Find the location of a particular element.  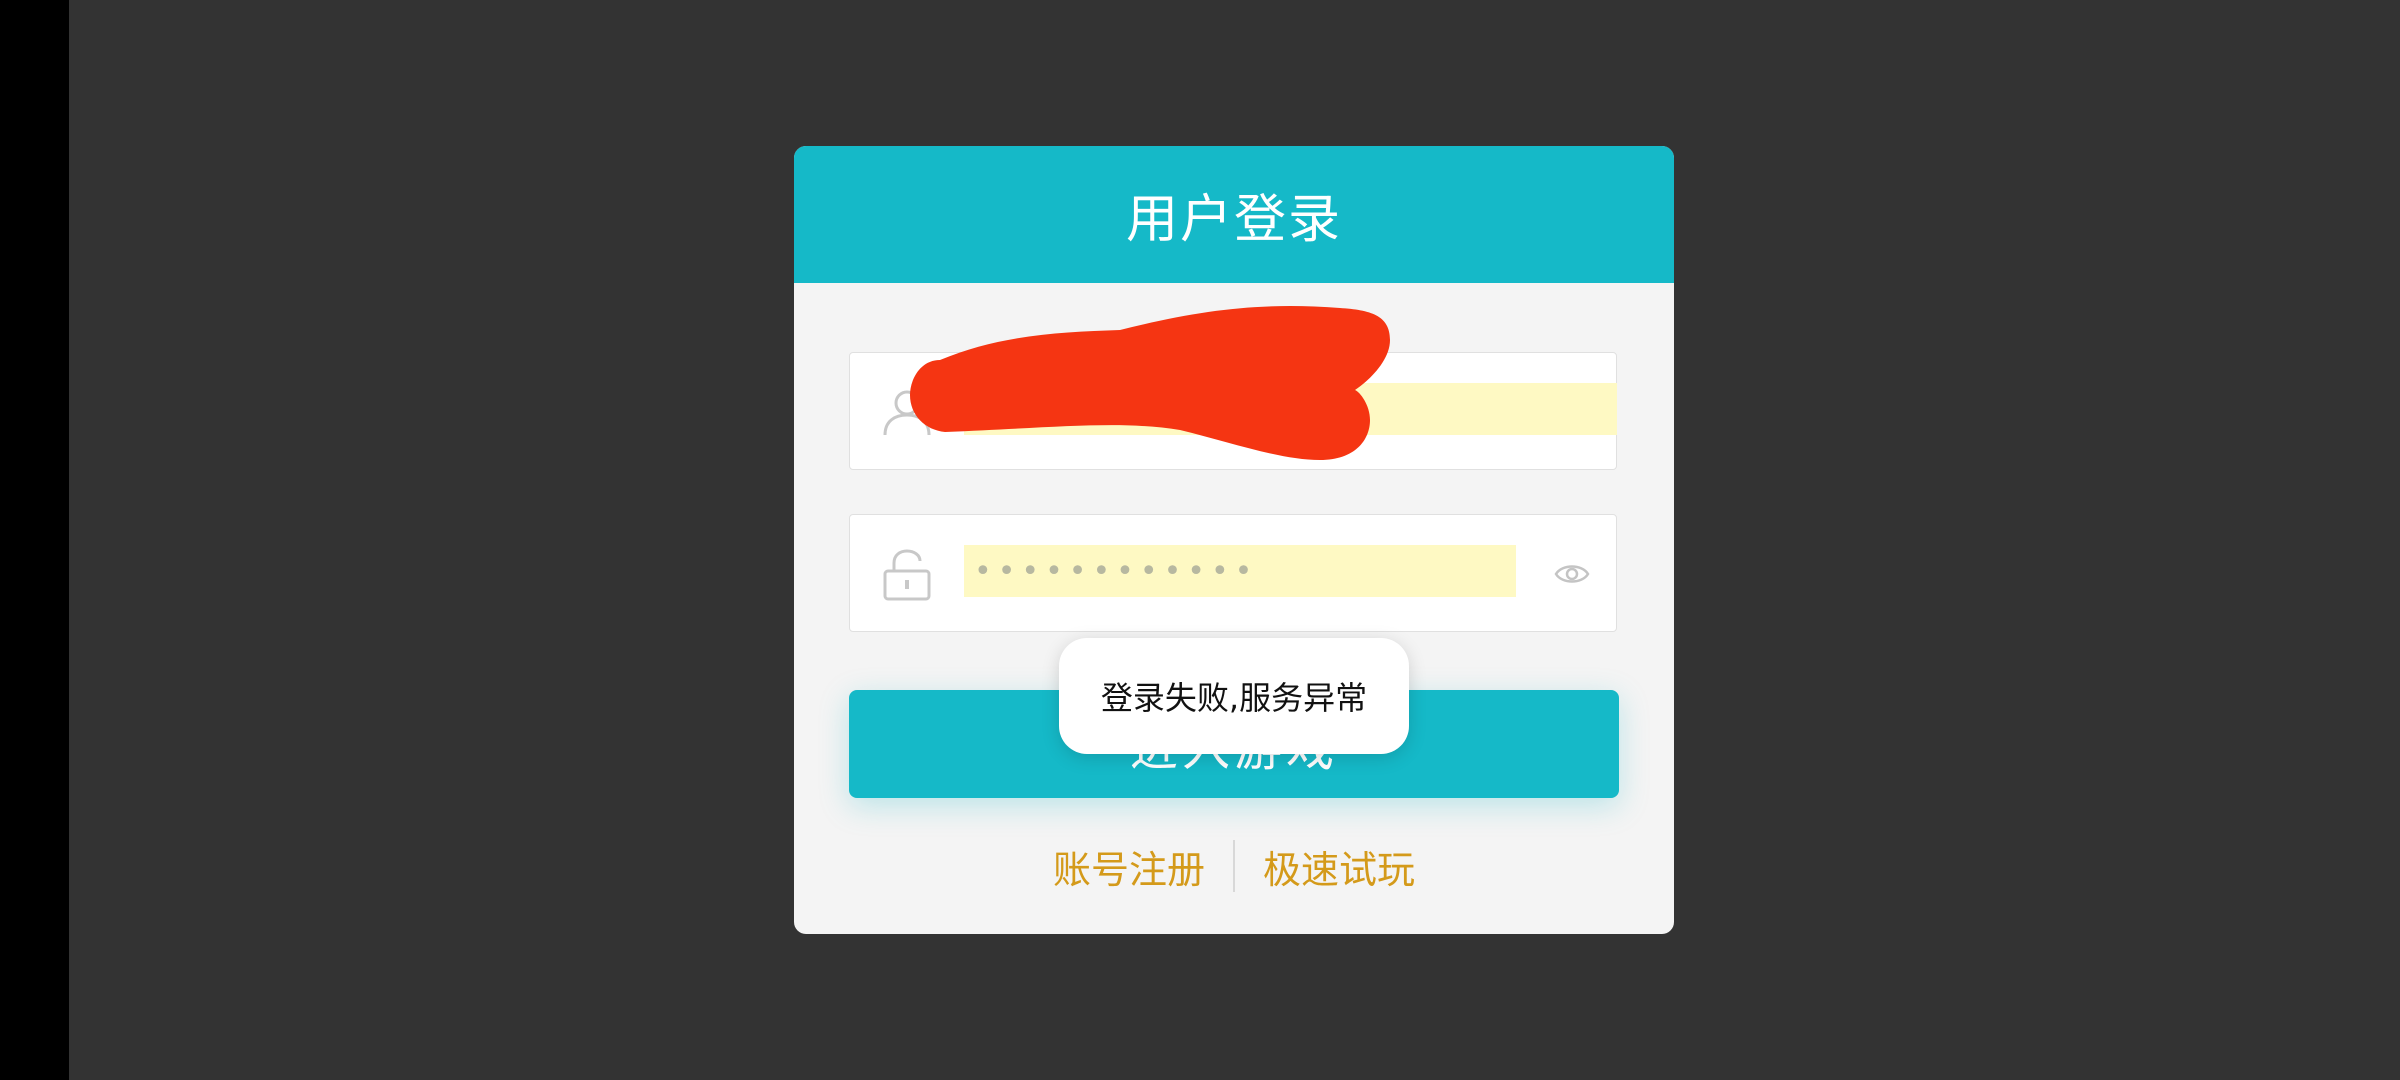

redaction-scribble is located at coordinates (1150, 383).